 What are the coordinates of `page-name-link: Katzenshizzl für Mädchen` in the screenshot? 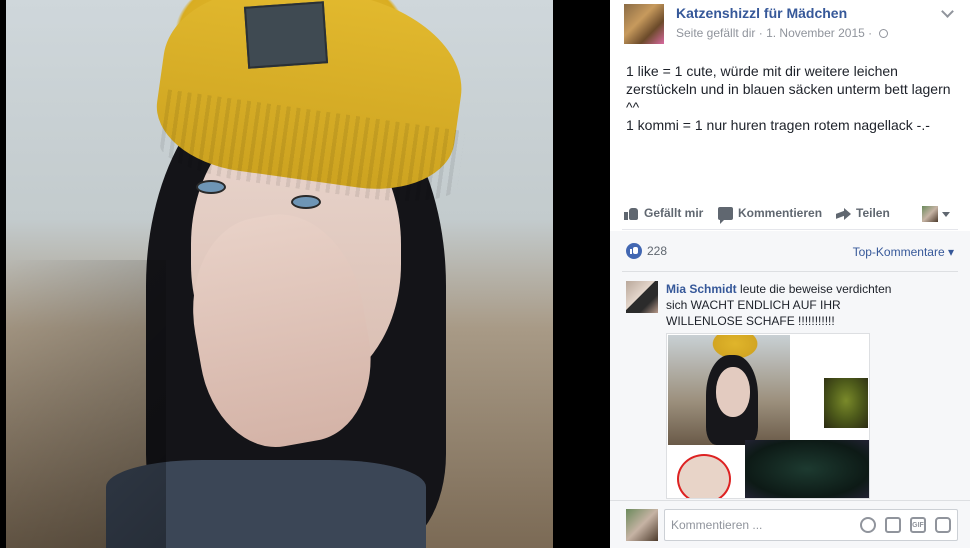 It's located at (761, 13).